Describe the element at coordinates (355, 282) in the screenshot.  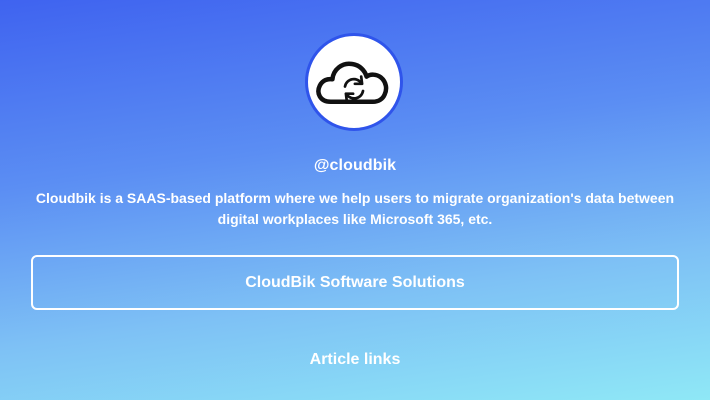
I see `link-button-cloudbik-software-solutions: CloudBik Software Solutions` at that location.